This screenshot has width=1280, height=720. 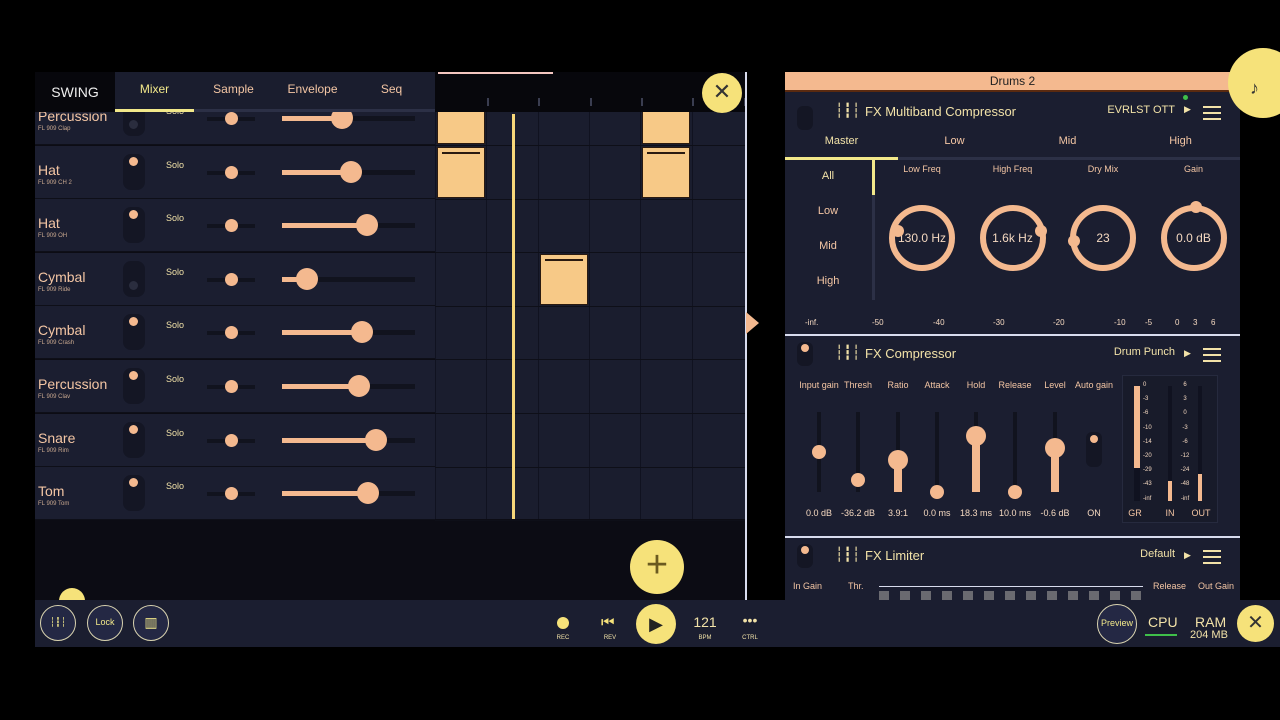 I want to click on playhead, so click(x=513, y=316).